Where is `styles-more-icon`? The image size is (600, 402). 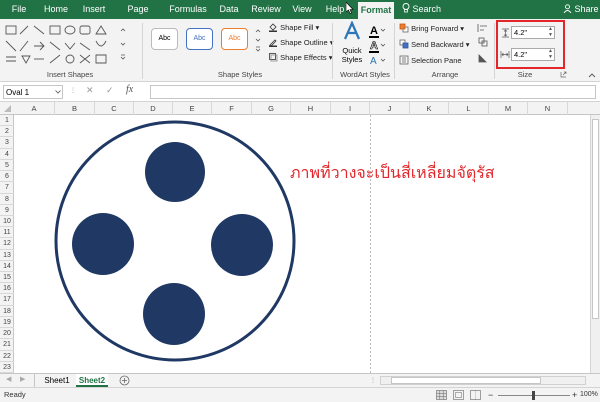 styles-more-icon is located at coordinates (258, 40).